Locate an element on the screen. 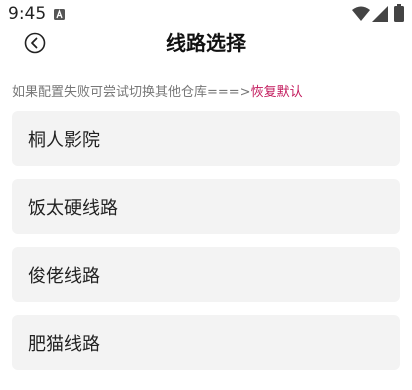 Image resolution: width=412 pixels, height=390 pixels. route-item-fantaiying: 饭太硬线路 is located at coordinates (206, 206).